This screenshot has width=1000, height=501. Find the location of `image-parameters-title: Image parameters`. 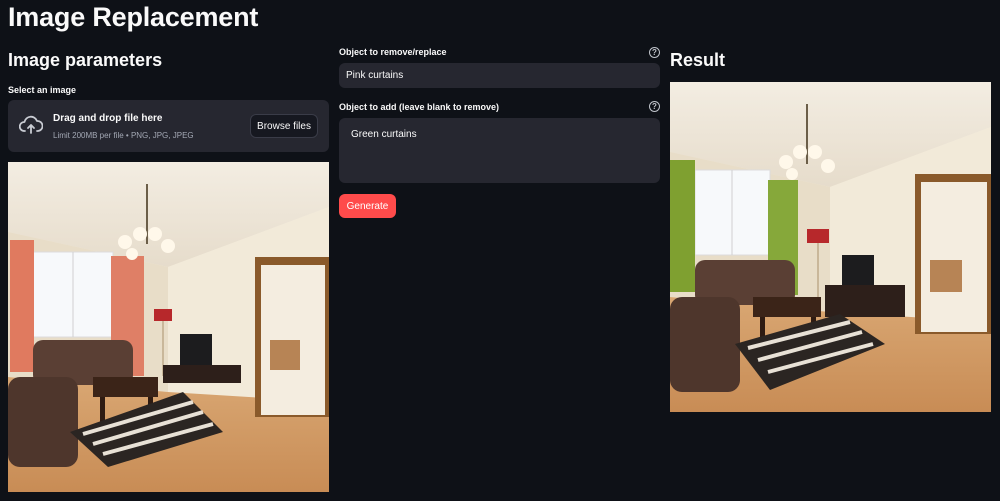

image-parameters-title: Image parameters is located at coordinates (85, 60).